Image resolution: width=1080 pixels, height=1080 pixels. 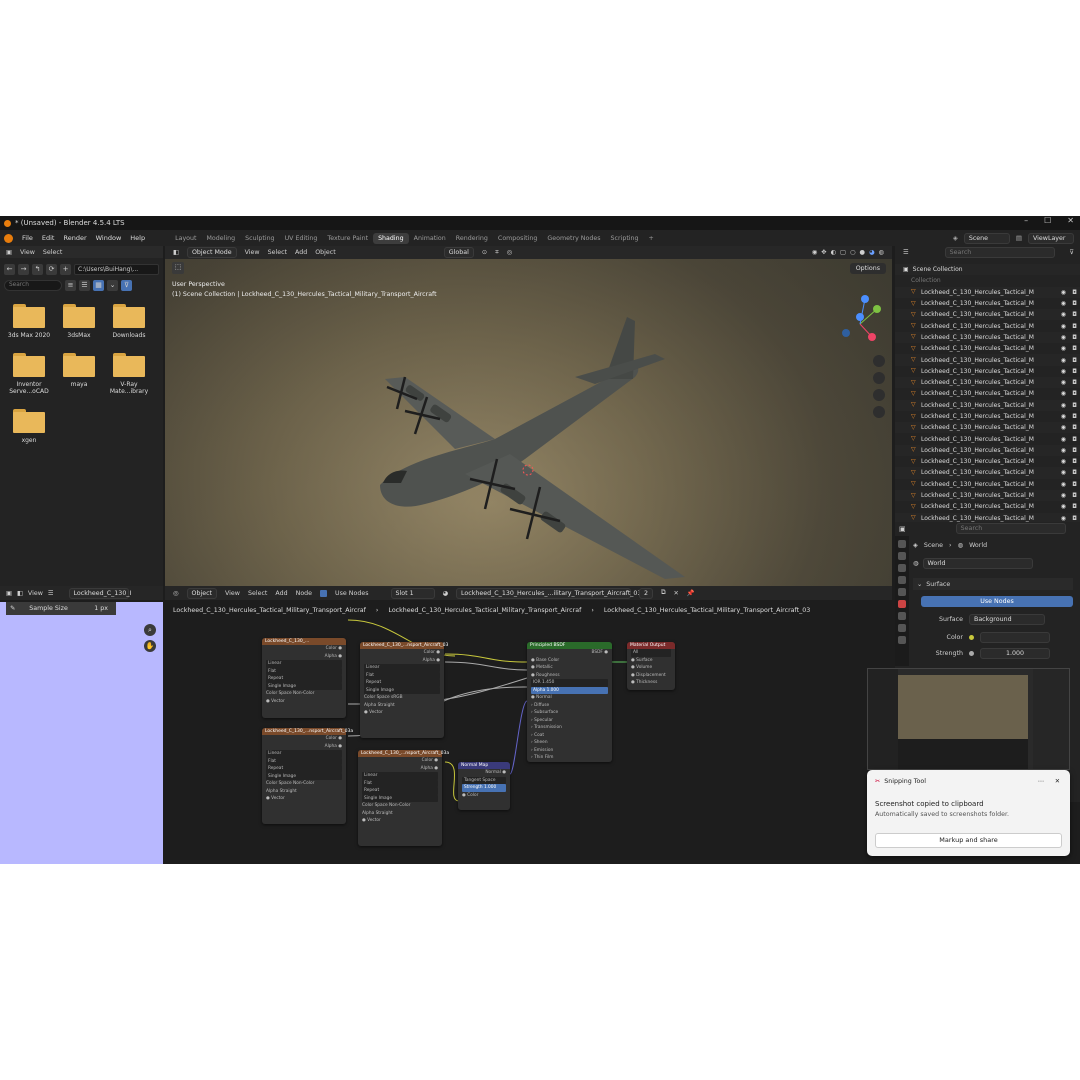 I want to click on pan-icon: ✋, so click(x=150, y=646).